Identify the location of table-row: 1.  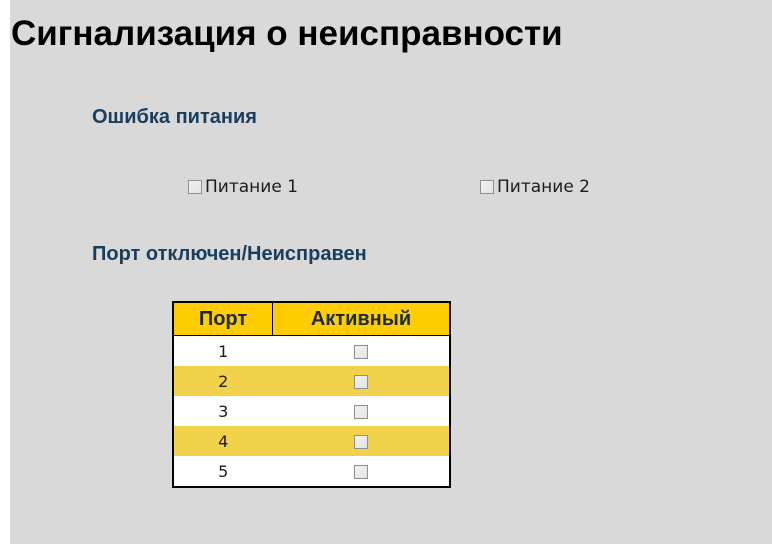
(311, 350).